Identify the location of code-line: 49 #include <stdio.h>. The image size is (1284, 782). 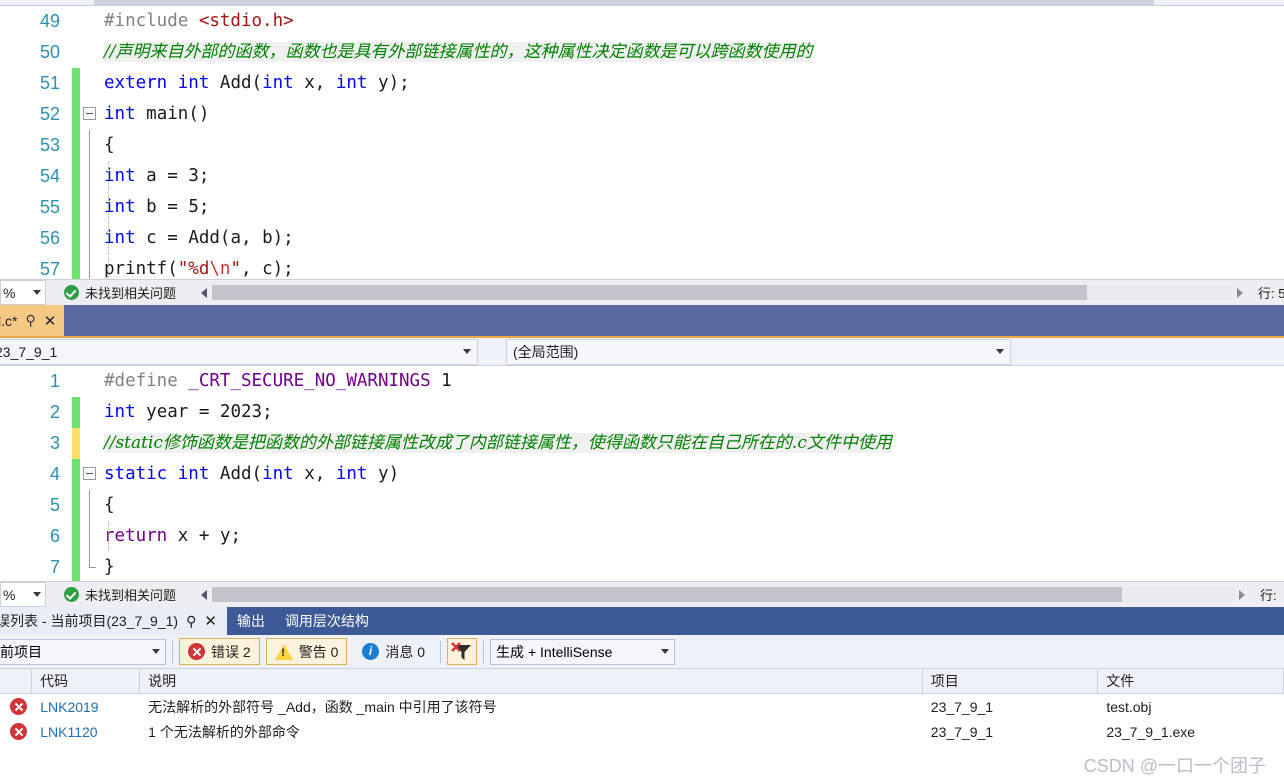
(642, 21).